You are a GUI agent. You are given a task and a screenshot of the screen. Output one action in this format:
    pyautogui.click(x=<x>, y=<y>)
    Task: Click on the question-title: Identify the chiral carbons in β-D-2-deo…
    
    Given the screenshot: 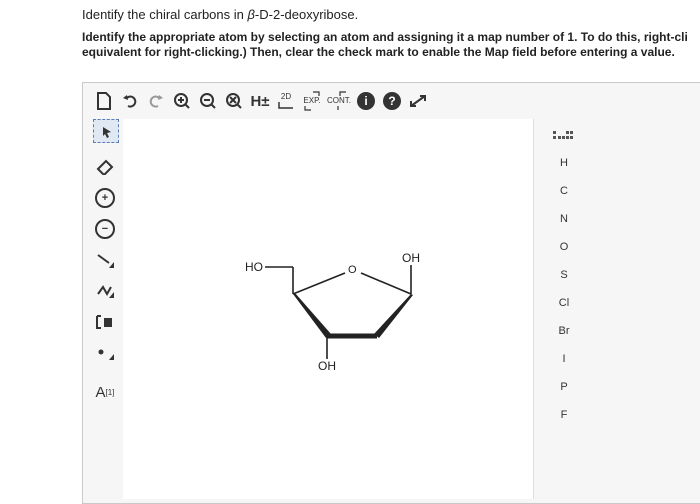 What is the action you would take?
    pyautogui.click(x=220, y=14)
    